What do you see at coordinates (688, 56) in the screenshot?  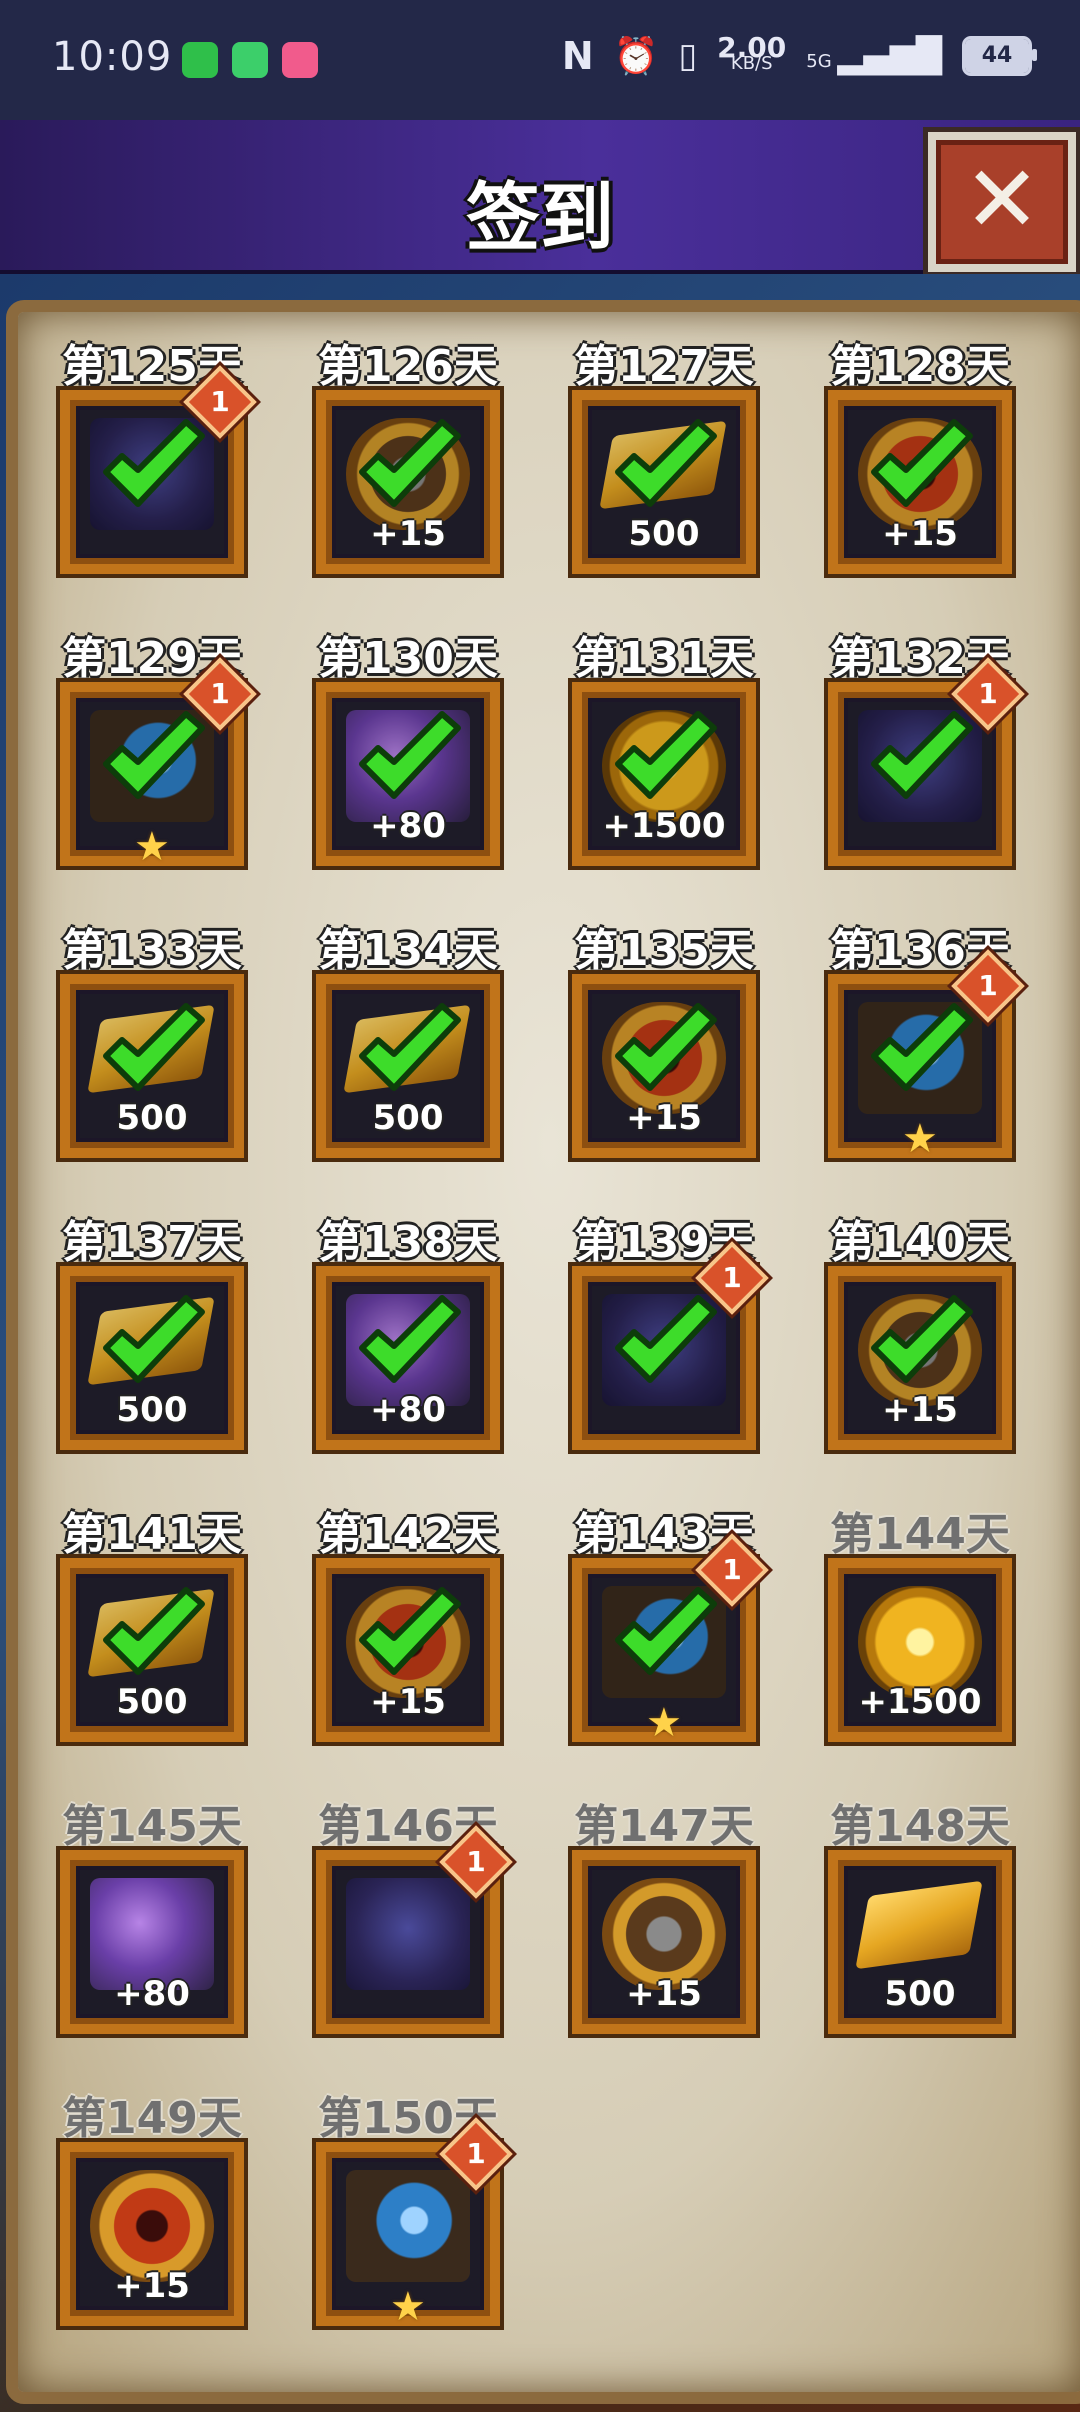 I see `vibrate-icon: ▯` at bounding box center [688, 56].